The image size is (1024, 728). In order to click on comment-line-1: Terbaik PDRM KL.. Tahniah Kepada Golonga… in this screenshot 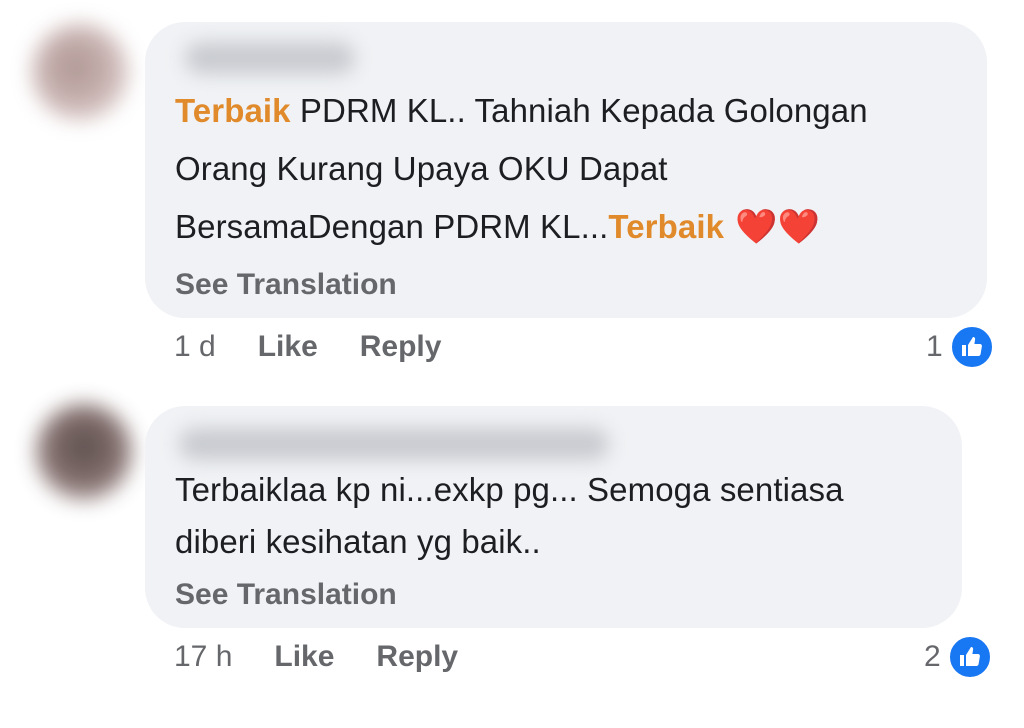, I will do `click(521, 110)`.